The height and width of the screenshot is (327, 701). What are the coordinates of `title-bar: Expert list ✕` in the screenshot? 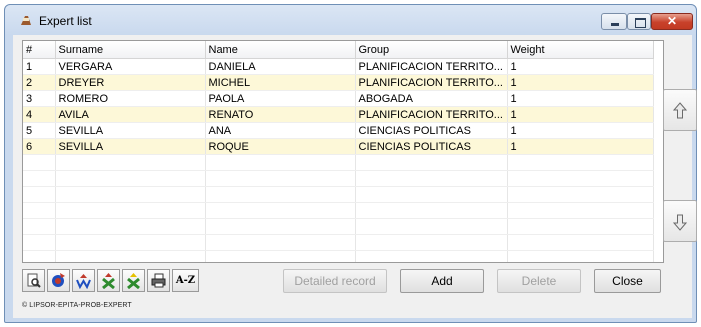 It's located at (350, 20).